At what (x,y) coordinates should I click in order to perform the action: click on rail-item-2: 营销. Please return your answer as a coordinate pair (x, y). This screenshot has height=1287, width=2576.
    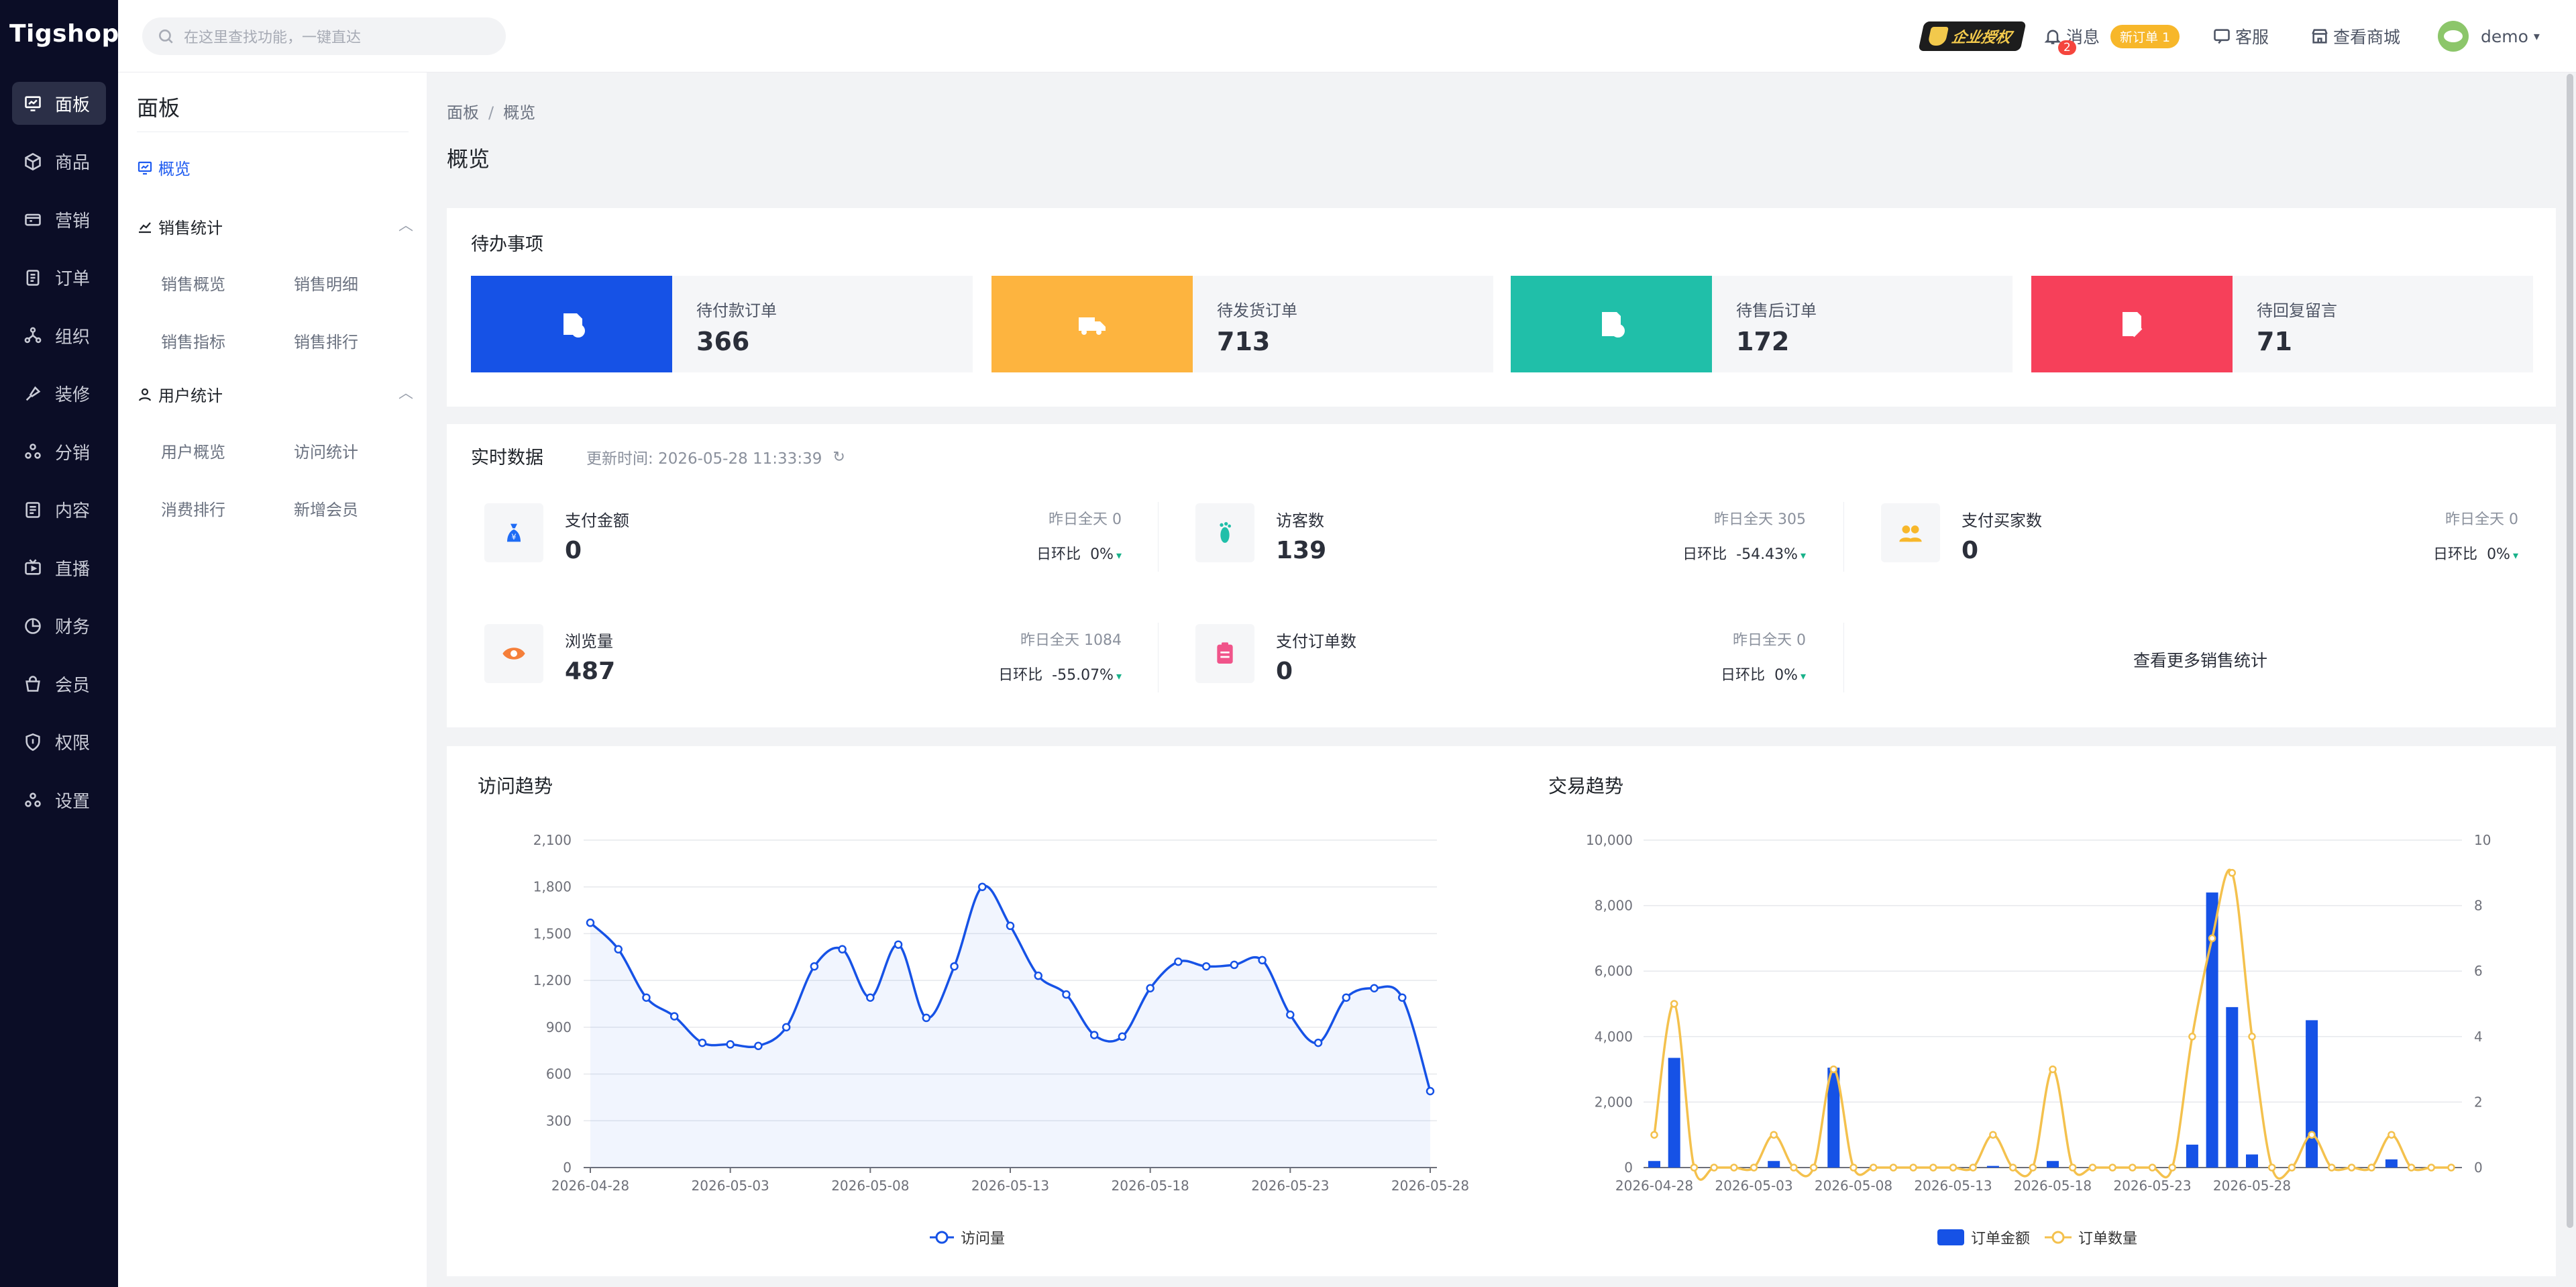
    Looking at the image, I should click on (59, 219).